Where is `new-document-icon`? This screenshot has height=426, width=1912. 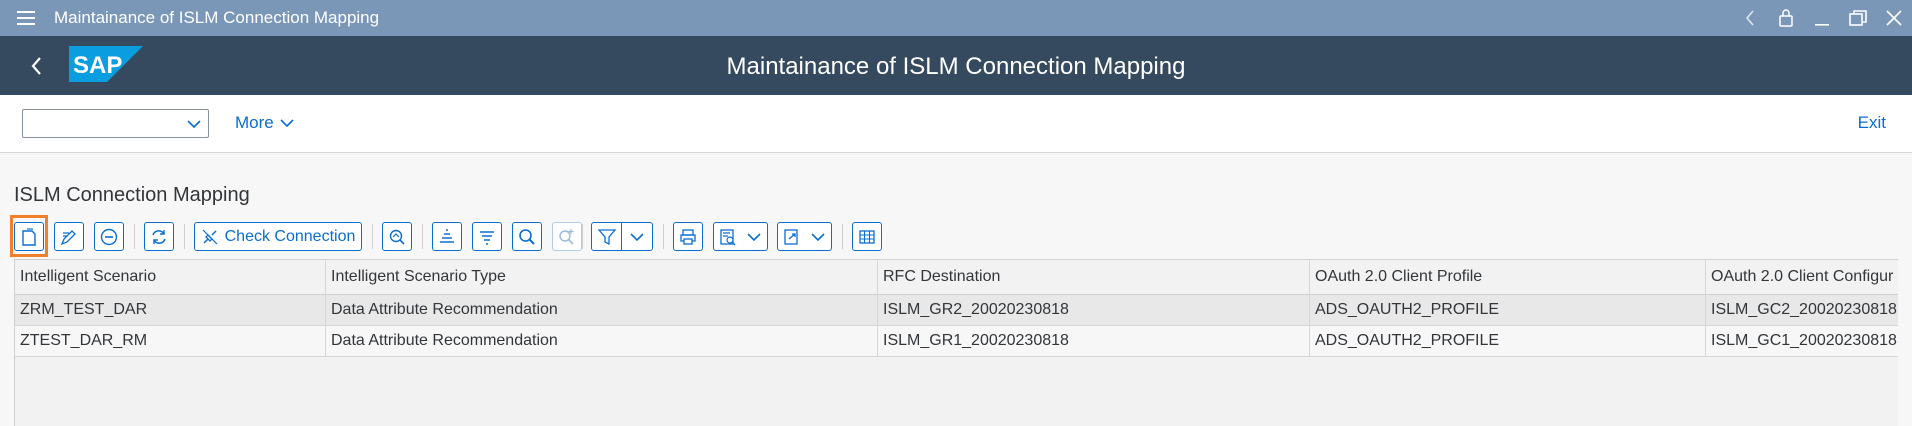
new-document-icon is located at coordinates (29, 236).